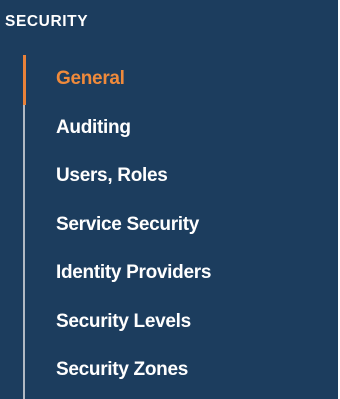 The image size is (340, 399). I want to click on active-indicator, so click(24, 80).